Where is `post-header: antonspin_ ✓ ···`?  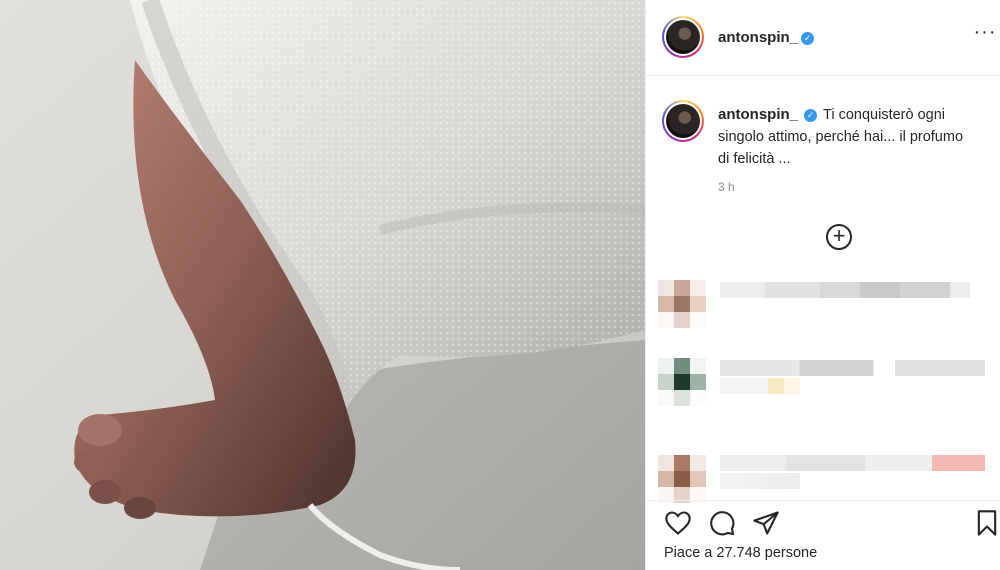 post-header: antonspin_ ✓ ··· is located at coordinates (823, 38).